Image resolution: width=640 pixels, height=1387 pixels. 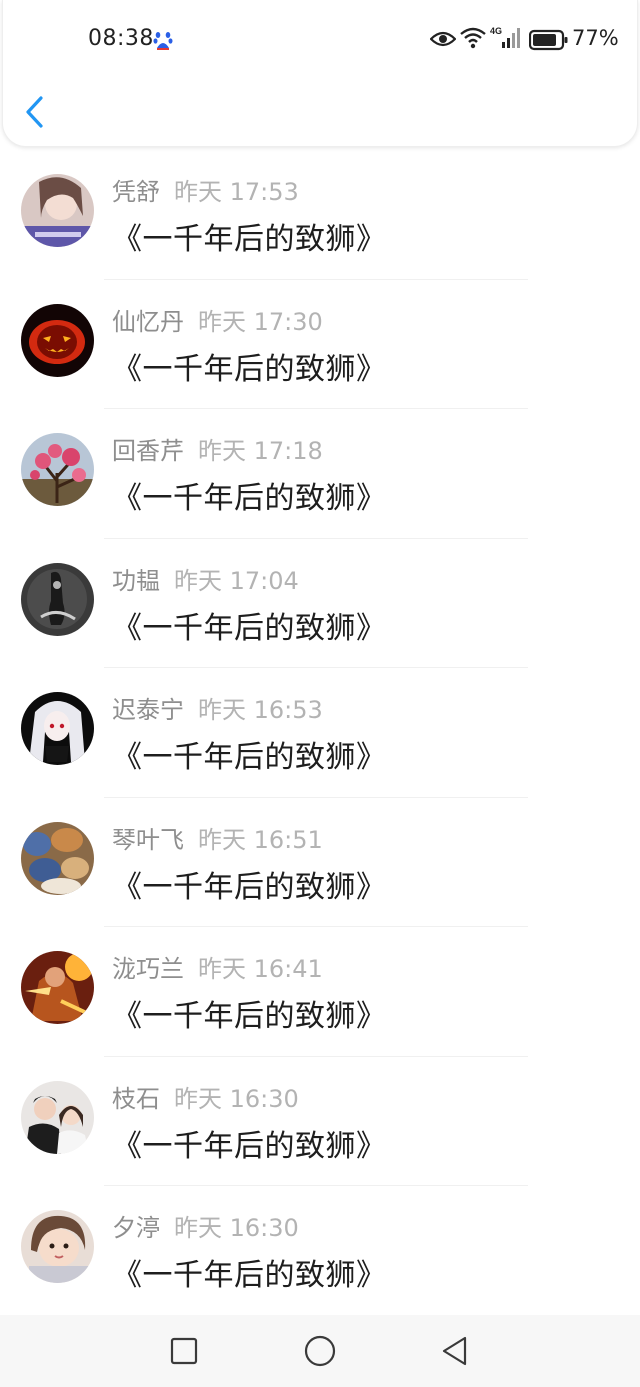 I want to click on back-triangle-icon, so click(x=455, y=1351).